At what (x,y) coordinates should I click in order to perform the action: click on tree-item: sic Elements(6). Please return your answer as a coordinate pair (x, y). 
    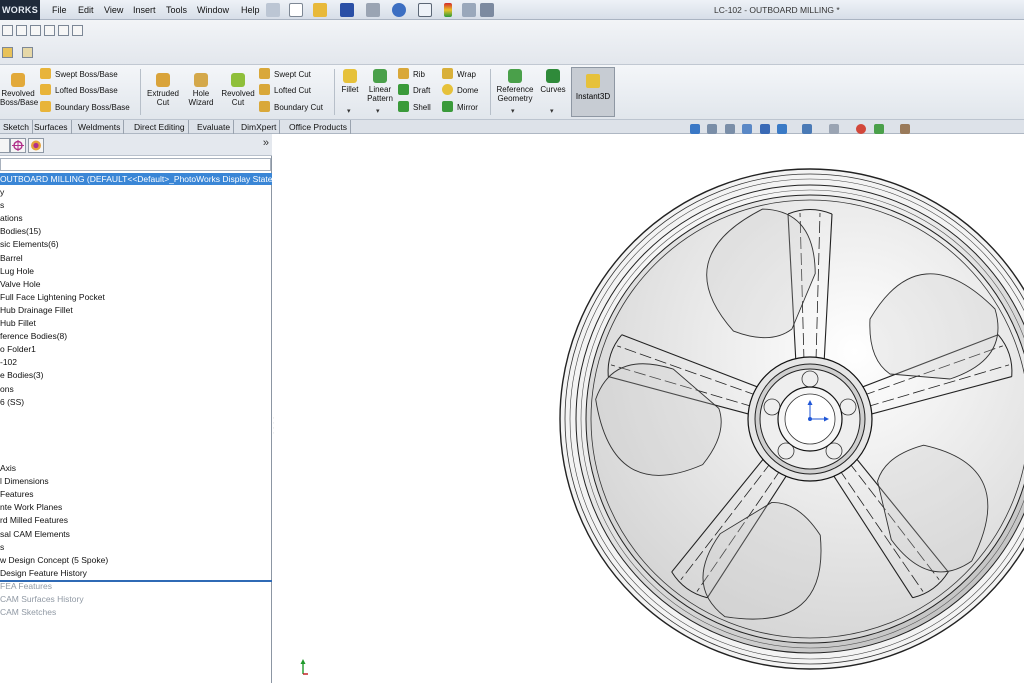
    Looking at the image, I should click on (29, 244).